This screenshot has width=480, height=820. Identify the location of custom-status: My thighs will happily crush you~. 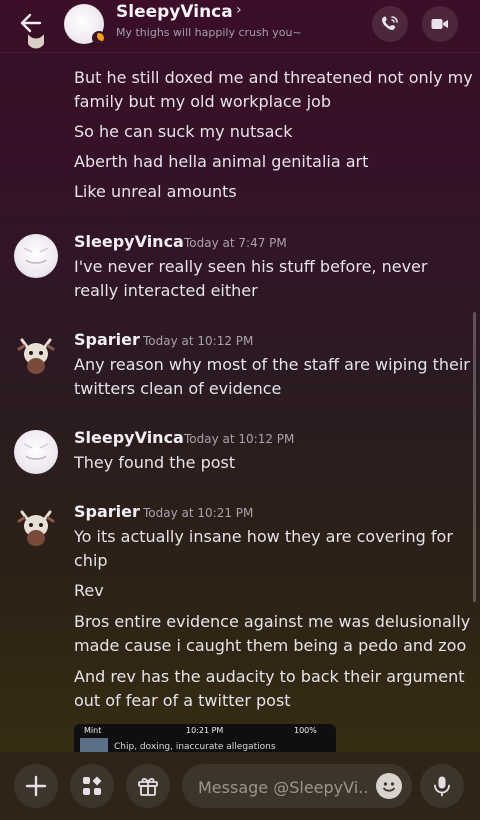
(209, 32).